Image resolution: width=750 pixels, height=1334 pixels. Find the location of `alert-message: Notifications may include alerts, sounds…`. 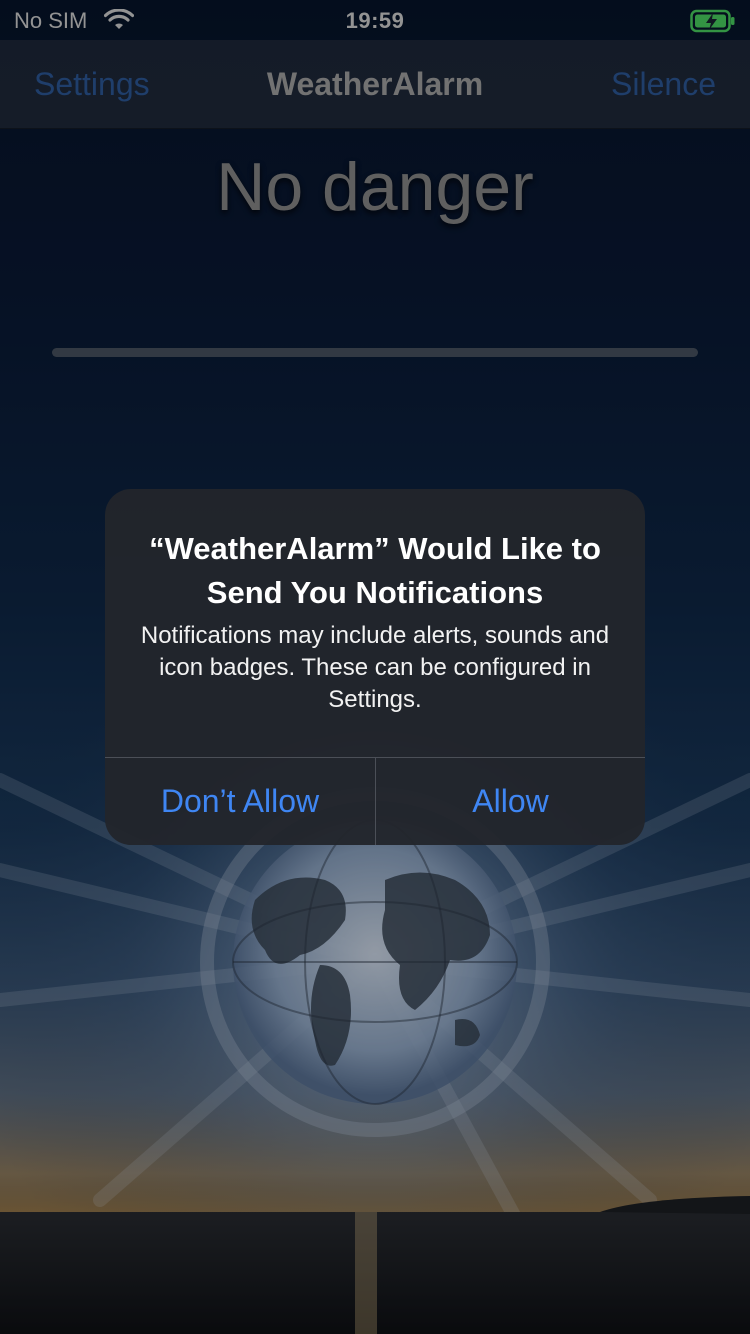

alert-message: Notifications may include alerts, sounds… is located at coordinates (375, 667).